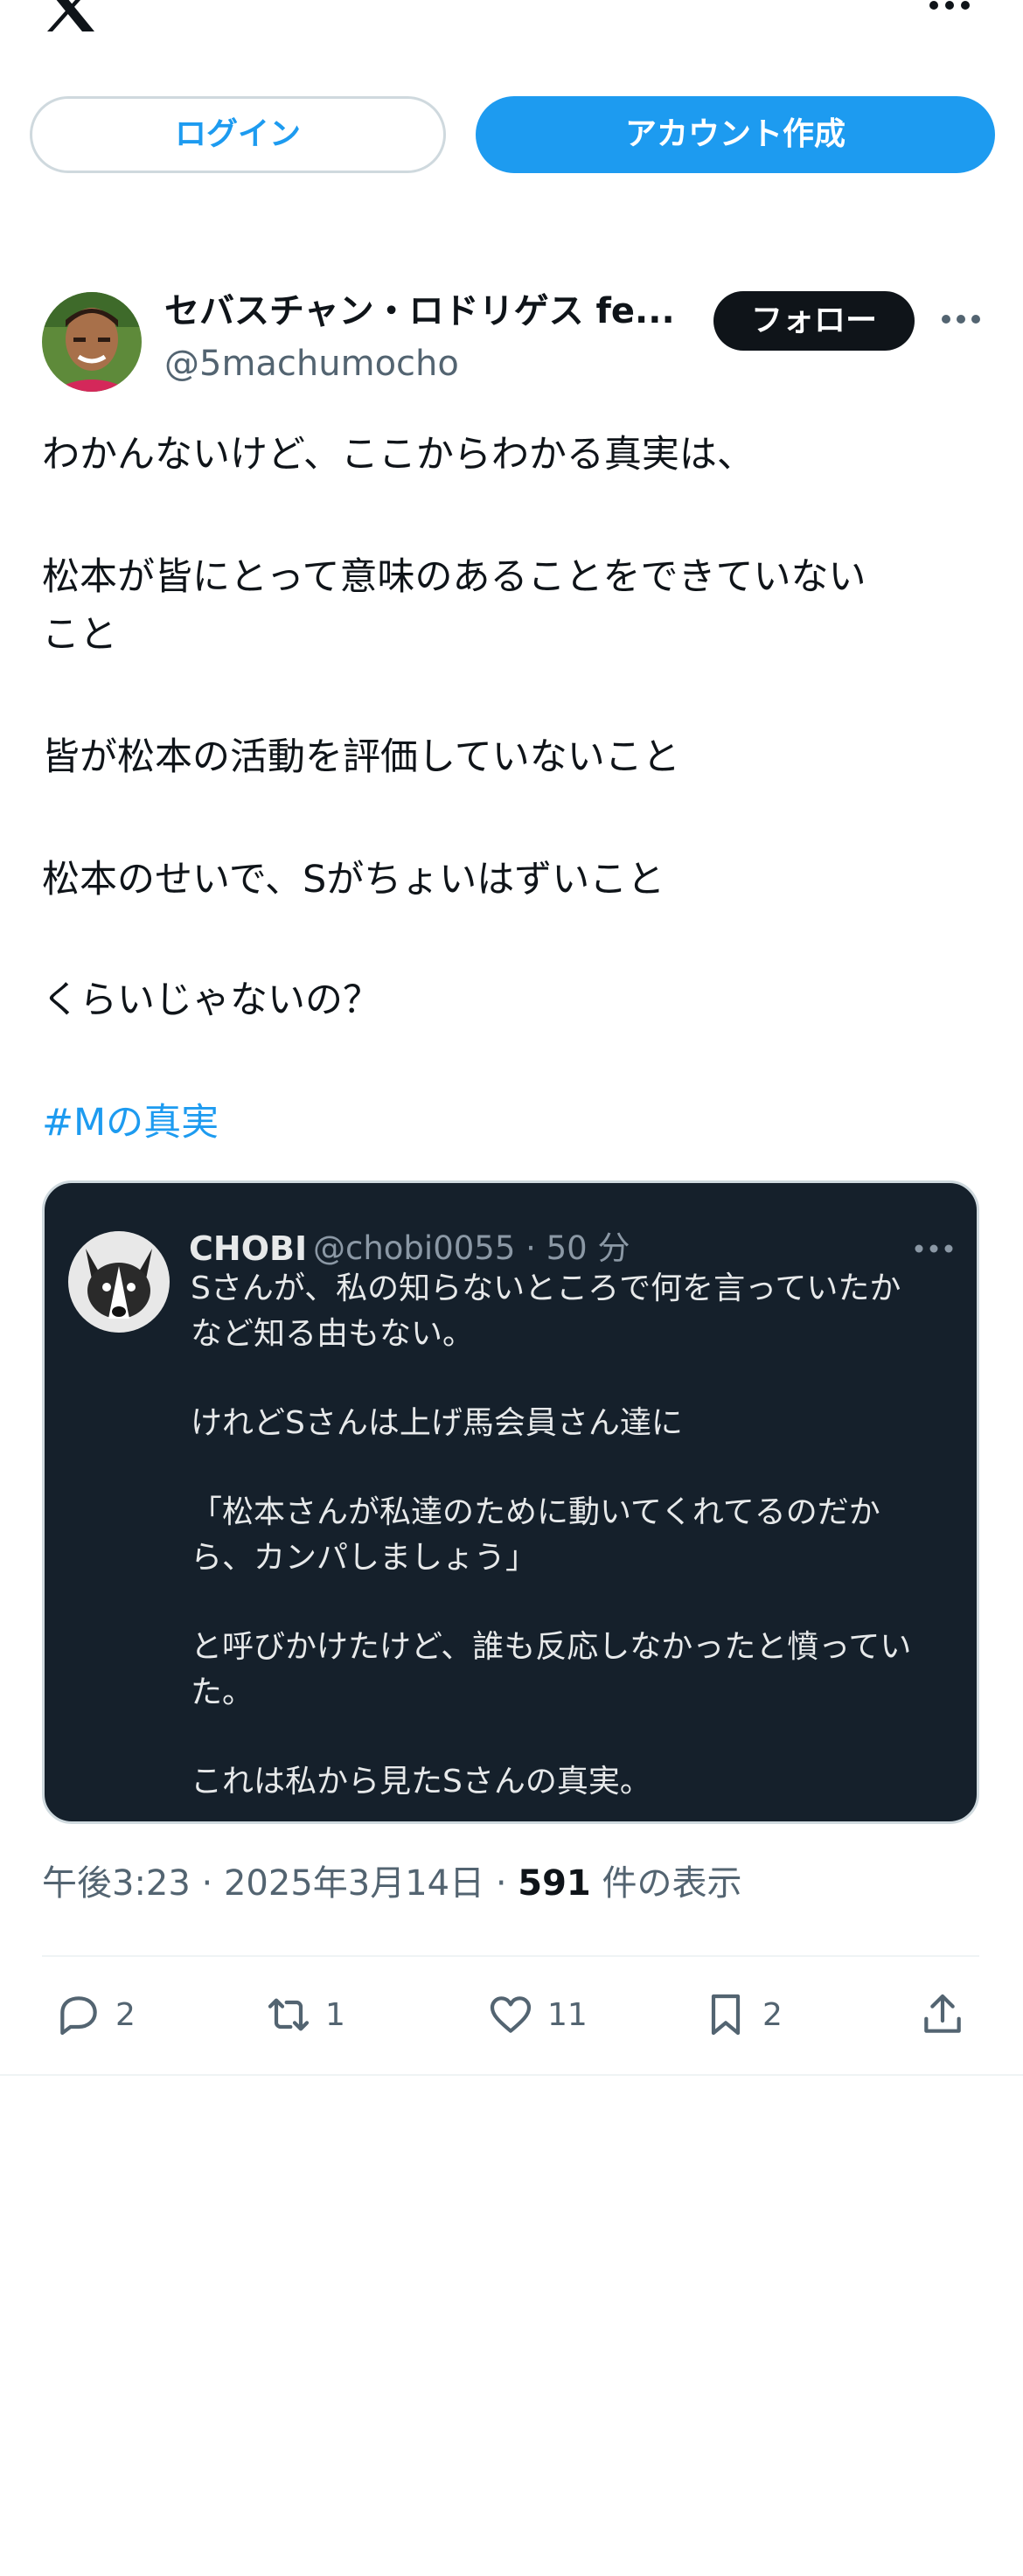  I want to click on bookmark-button: 2, so click(742, 2014).